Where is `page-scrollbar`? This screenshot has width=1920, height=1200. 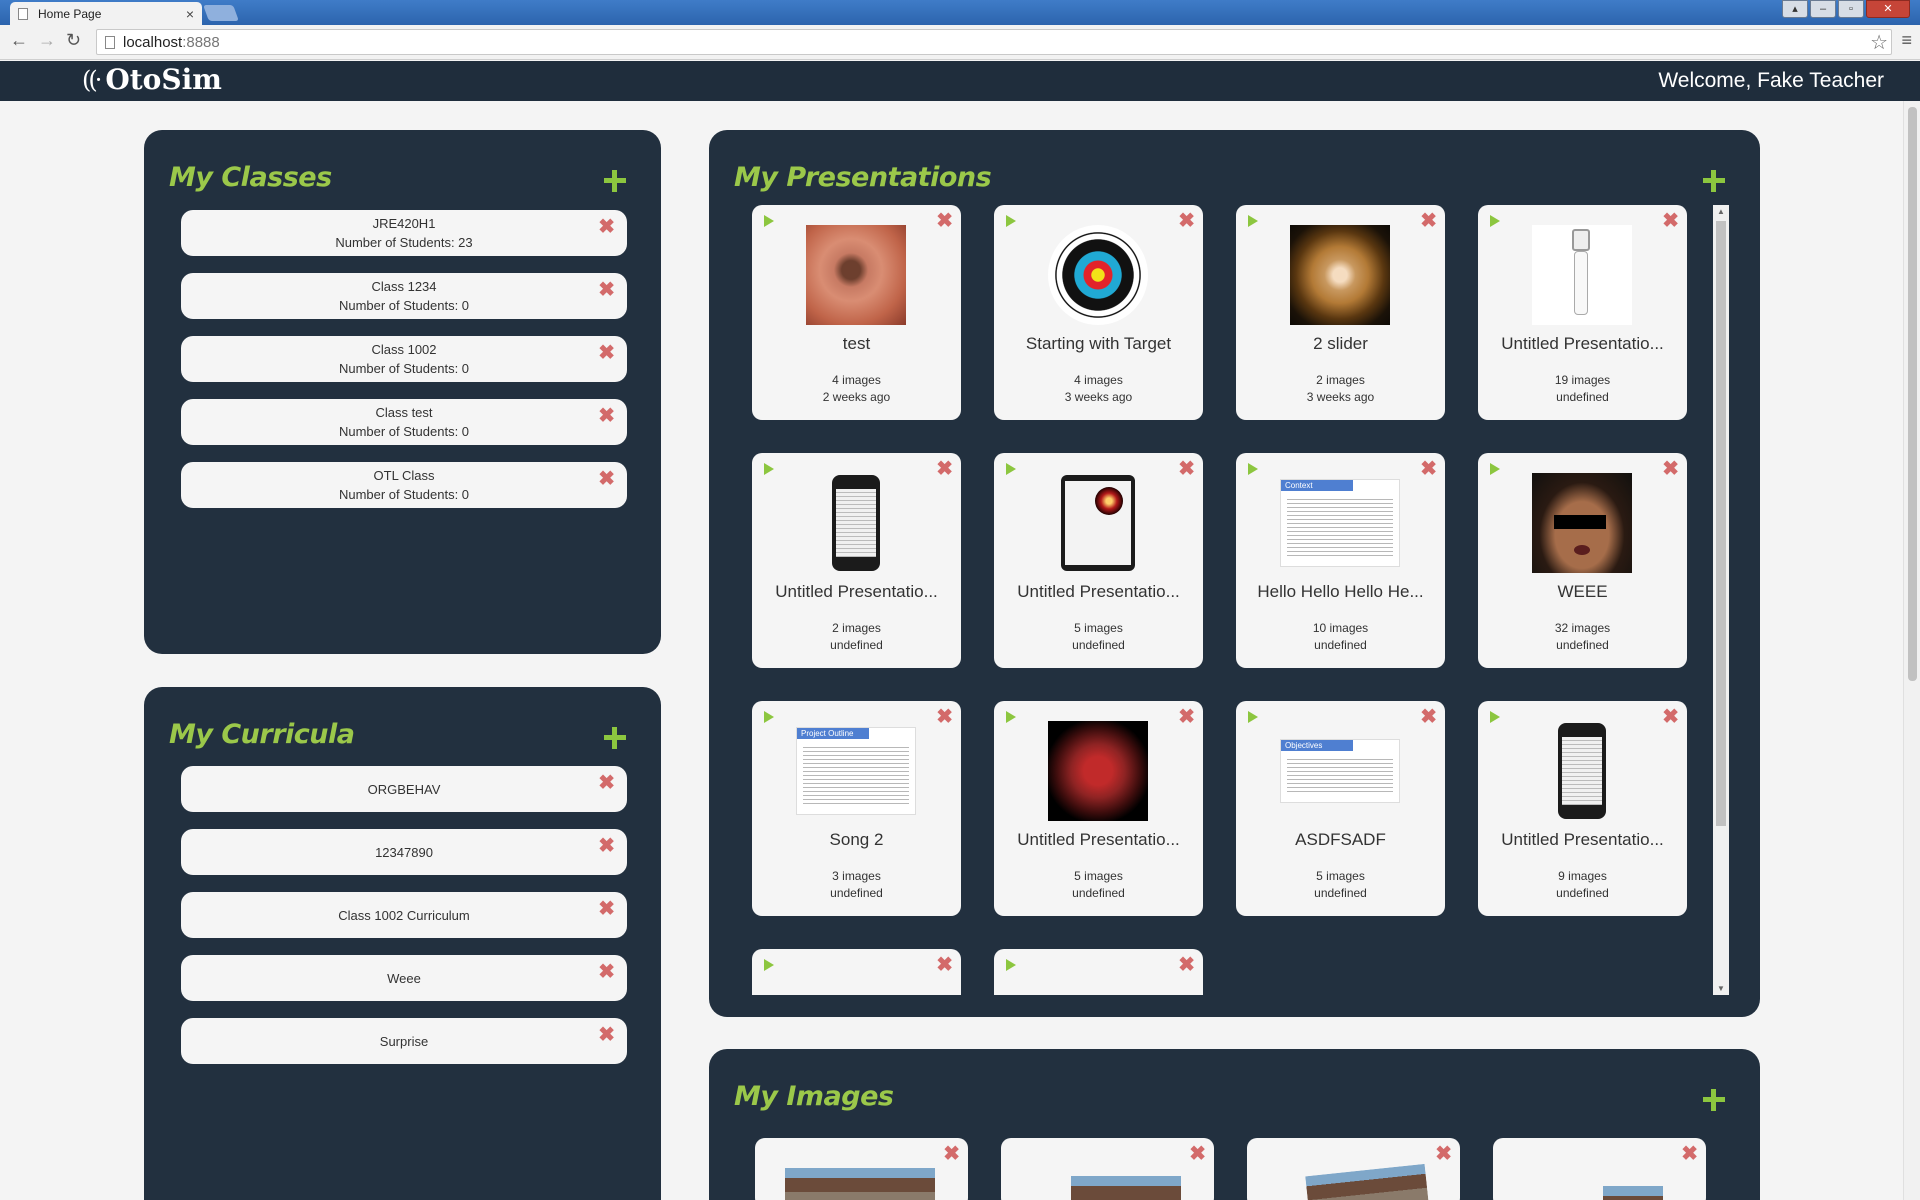 page-scrollbar is located at coordinates (1911, 650).